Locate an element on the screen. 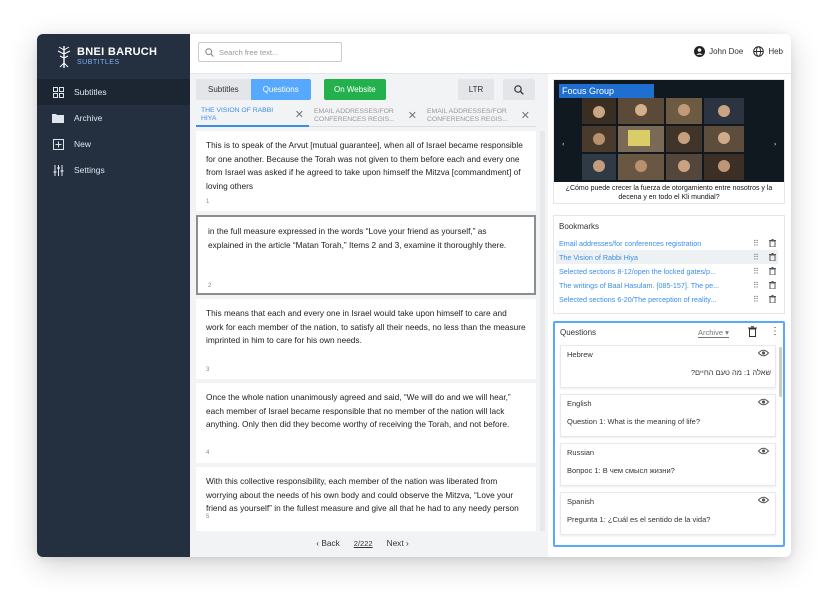  language-label: Heb is located at coordinates (775, 51).